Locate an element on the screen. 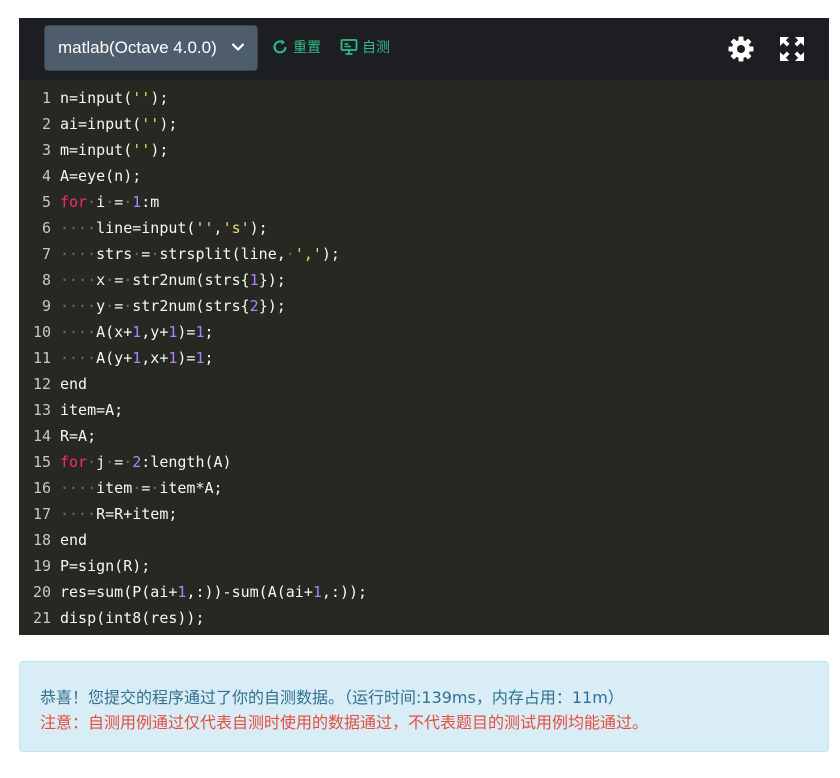  code-token: line=input( is located at coordinates (146, 228).